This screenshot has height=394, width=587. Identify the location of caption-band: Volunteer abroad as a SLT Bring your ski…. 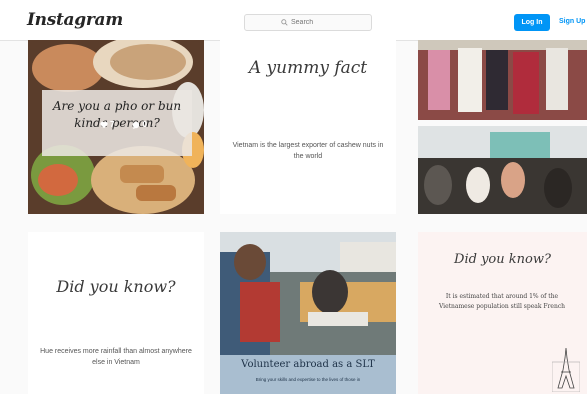
(308, 374).